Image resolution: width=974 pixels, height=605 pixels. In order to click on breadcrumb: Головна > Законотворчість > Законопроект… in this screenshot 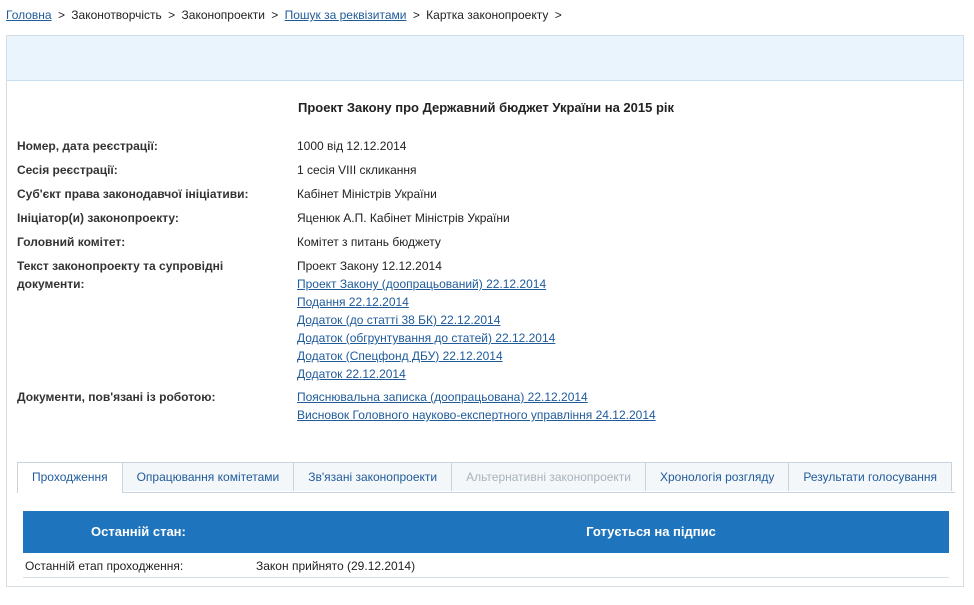, I will do `click(285, 15)`.